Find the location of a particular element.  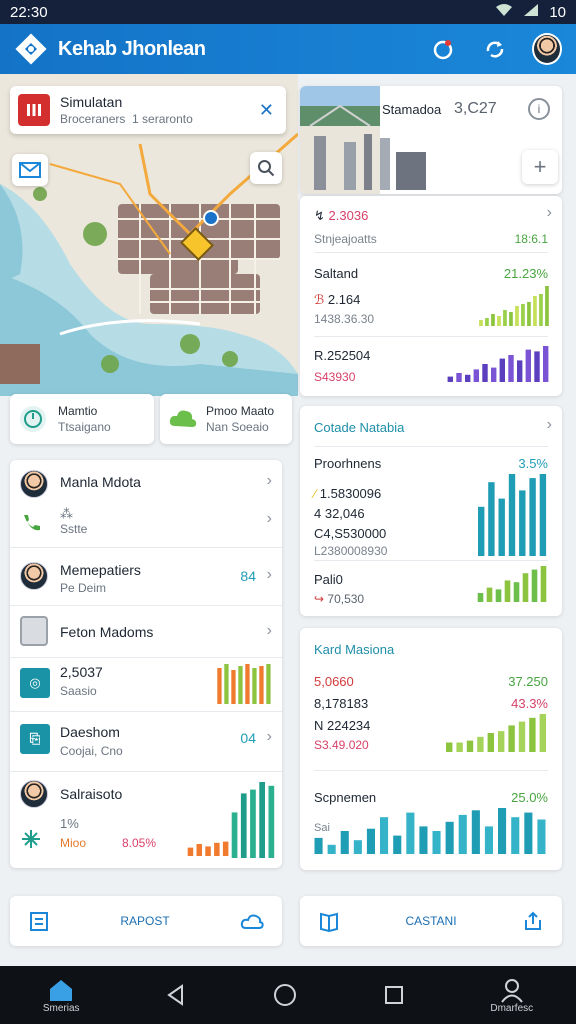

contact-button: CASTANI is located at coordinates (431, 921).